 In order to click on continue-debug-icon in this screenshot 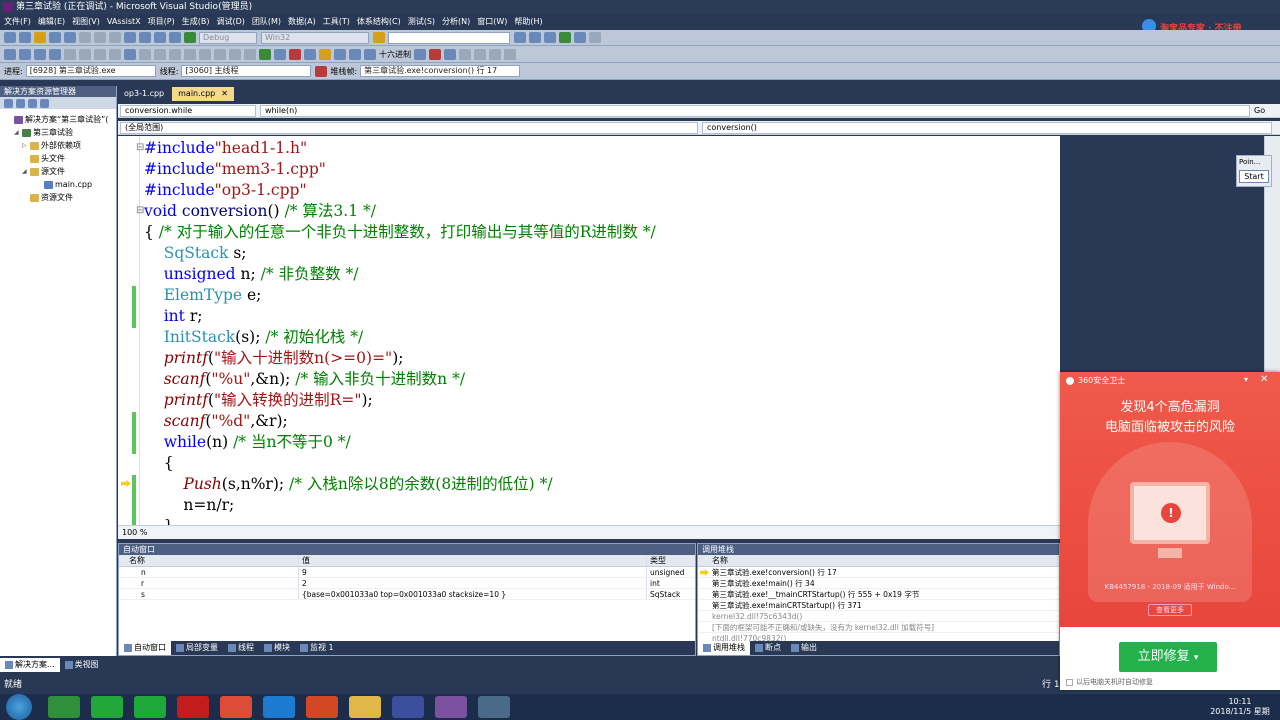, I will do `click(265, 54)`.